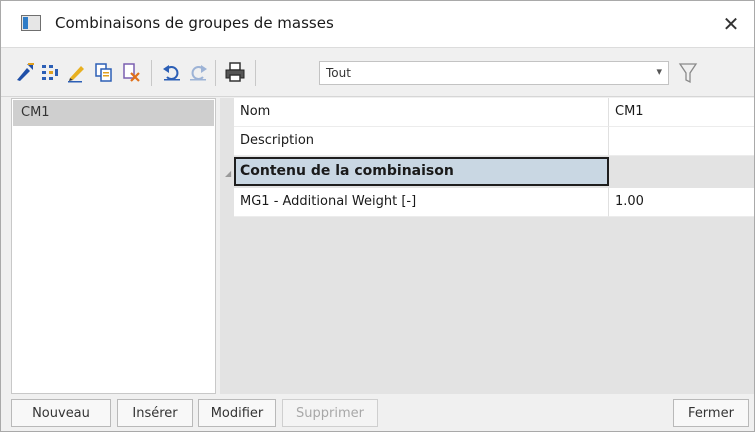  I want to click on close-icon: ✕, so click(731, 24).